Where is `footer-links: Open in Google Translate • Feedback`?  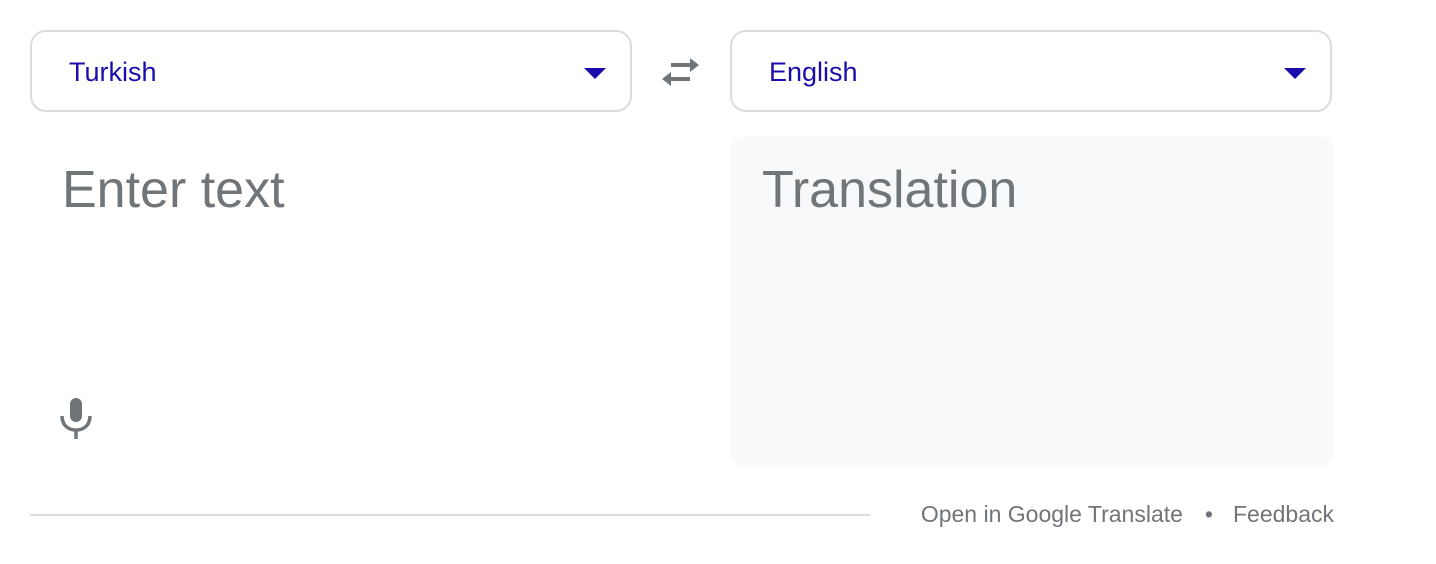
footer-links: Open in Google Translate • Feedback is located at coordinates (1127, 514).